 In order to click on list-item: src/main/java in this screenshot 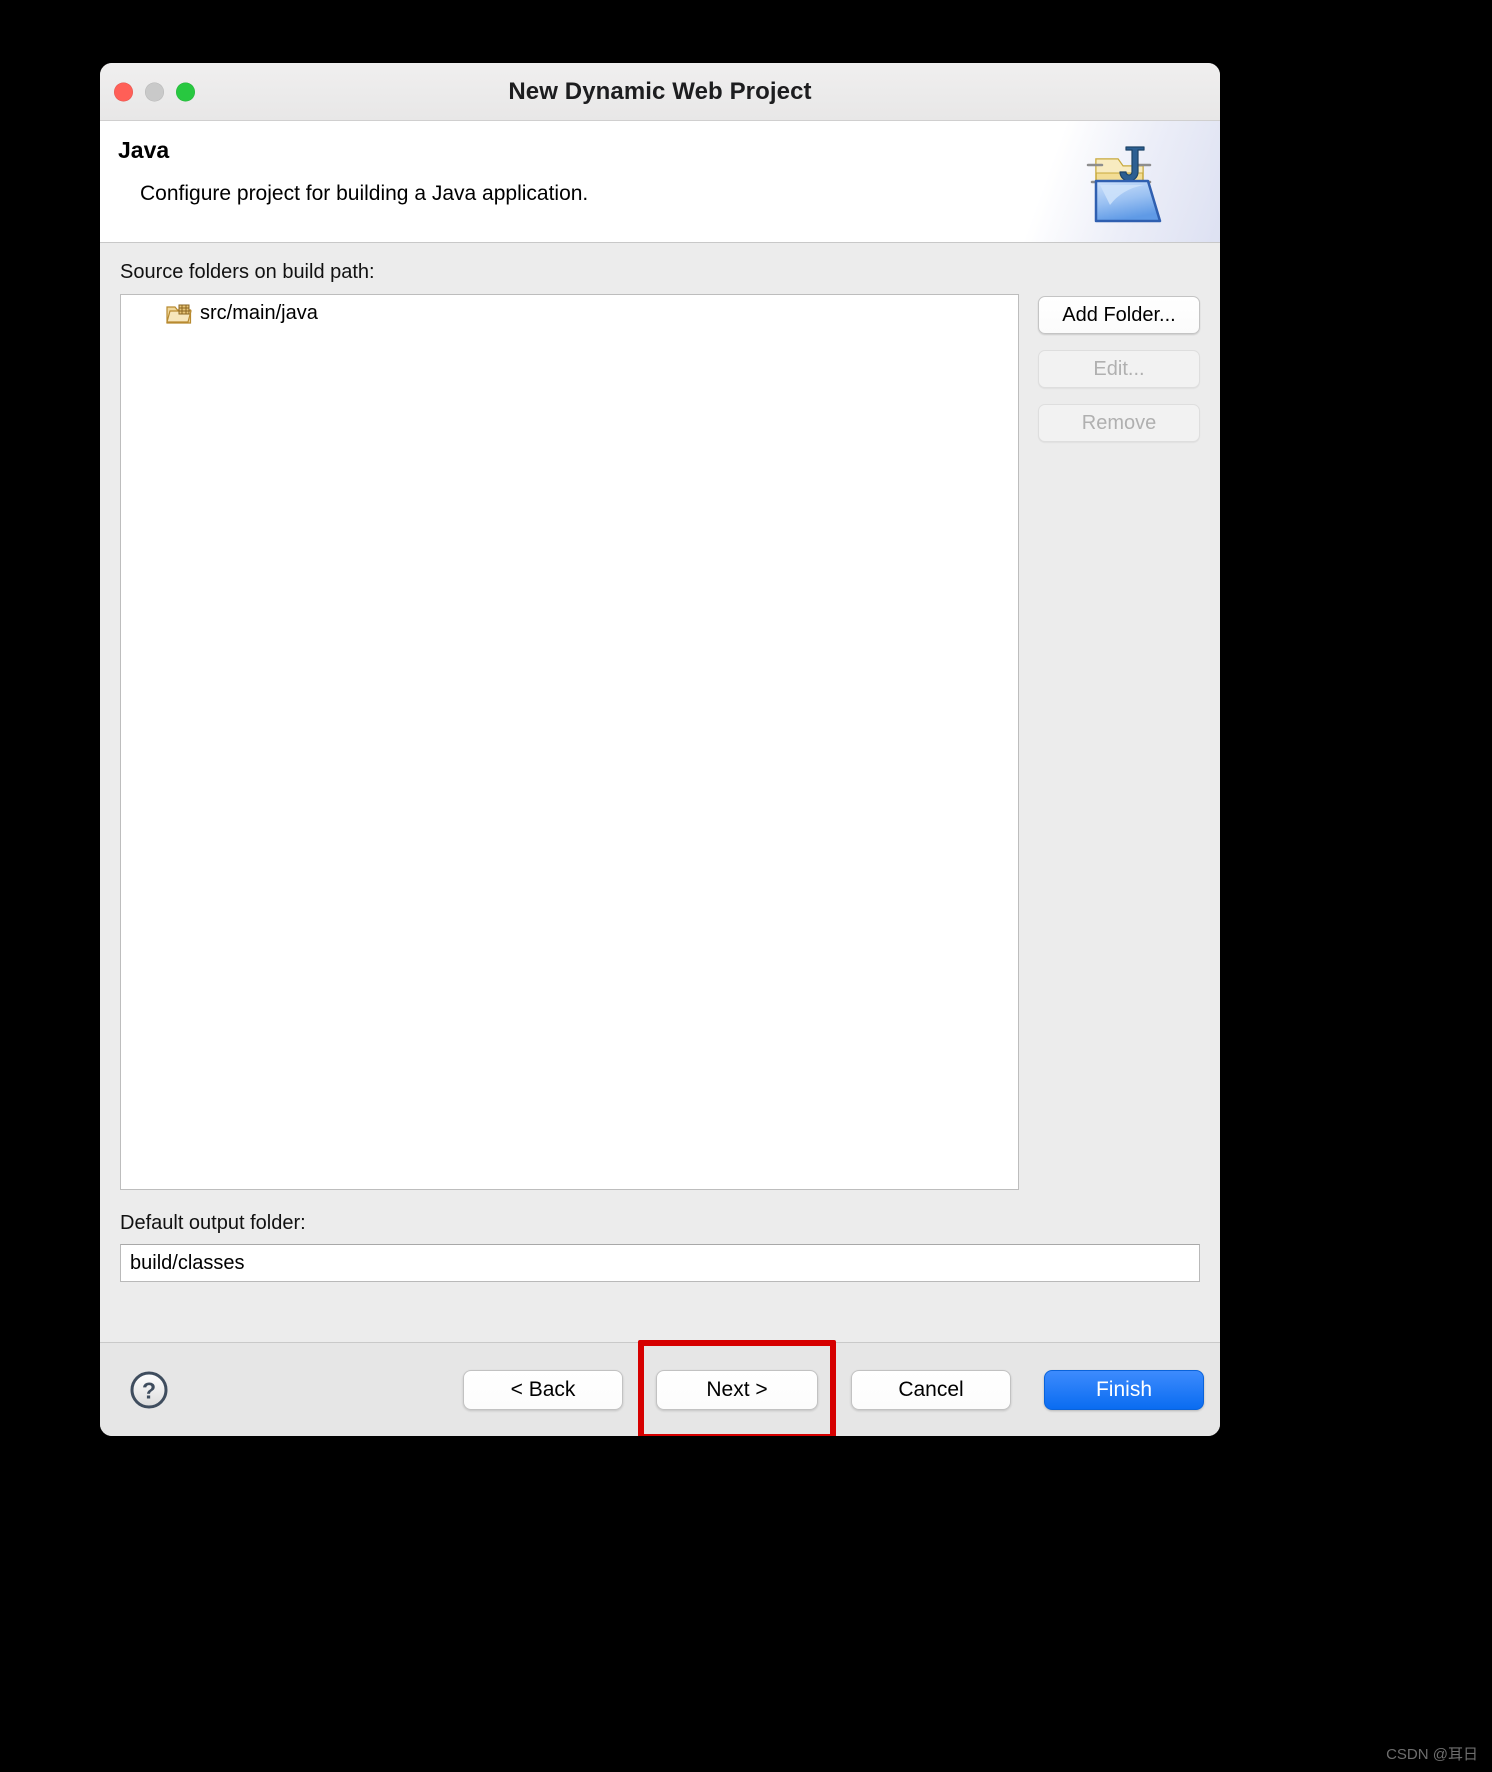, I will do `click(569, 310)`.